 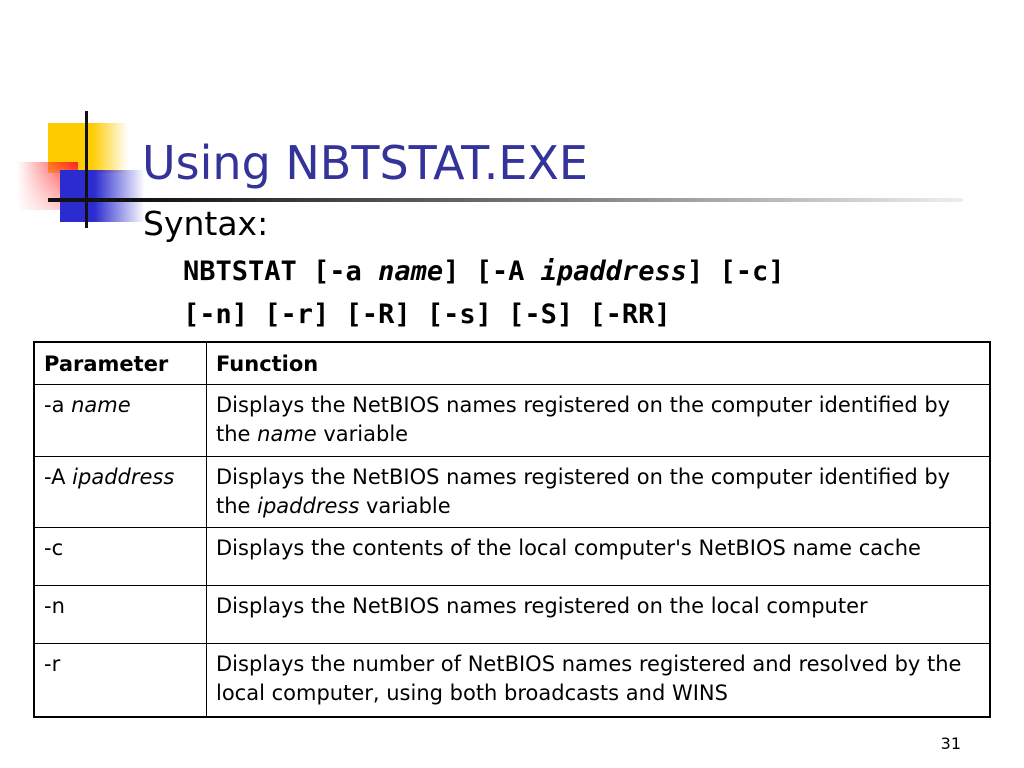 What do you see at coordinates (102, 196) in the screenshot?
I see `logo-blue-square` at bounding box center [102, 196].